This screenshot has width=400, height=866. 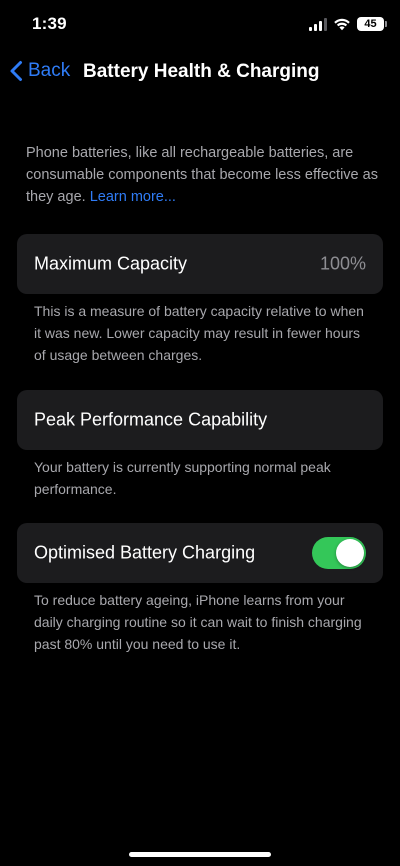 I want to click on battery-icon: 45, so click(x=372, y=24).